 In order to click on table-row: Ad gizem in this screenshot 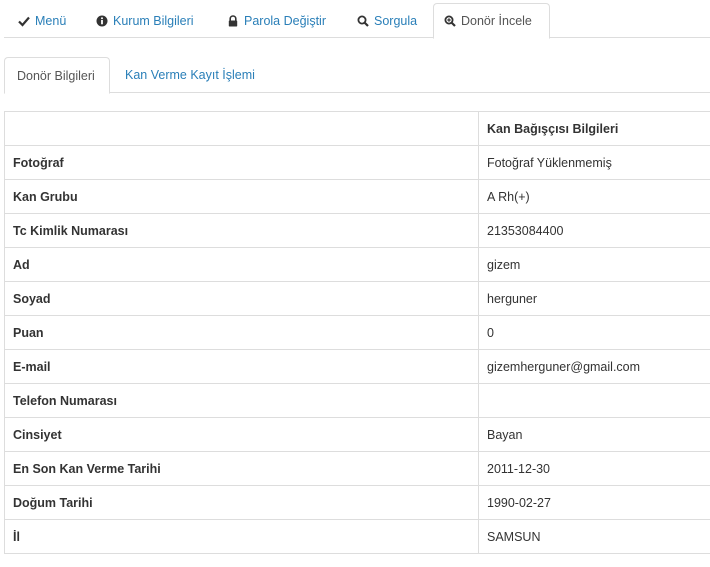, I will do `click(357, 264)`.